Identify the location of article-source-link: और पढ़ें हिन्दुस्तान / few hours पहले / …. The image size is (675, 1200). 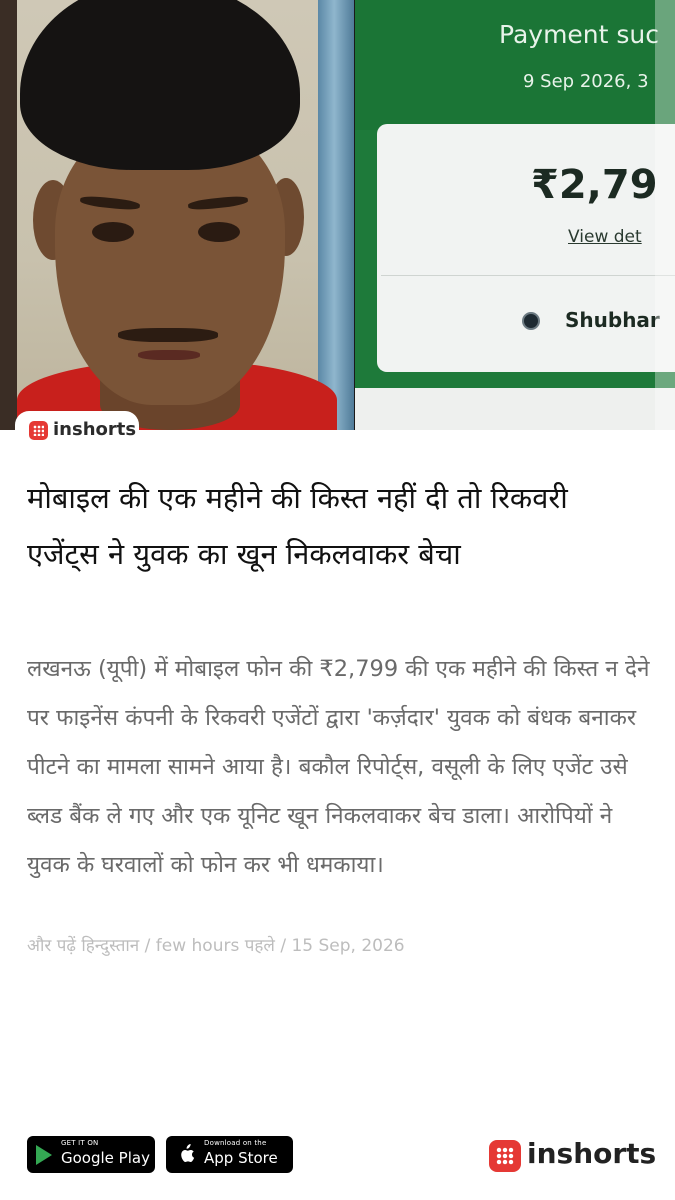
(216, 944).